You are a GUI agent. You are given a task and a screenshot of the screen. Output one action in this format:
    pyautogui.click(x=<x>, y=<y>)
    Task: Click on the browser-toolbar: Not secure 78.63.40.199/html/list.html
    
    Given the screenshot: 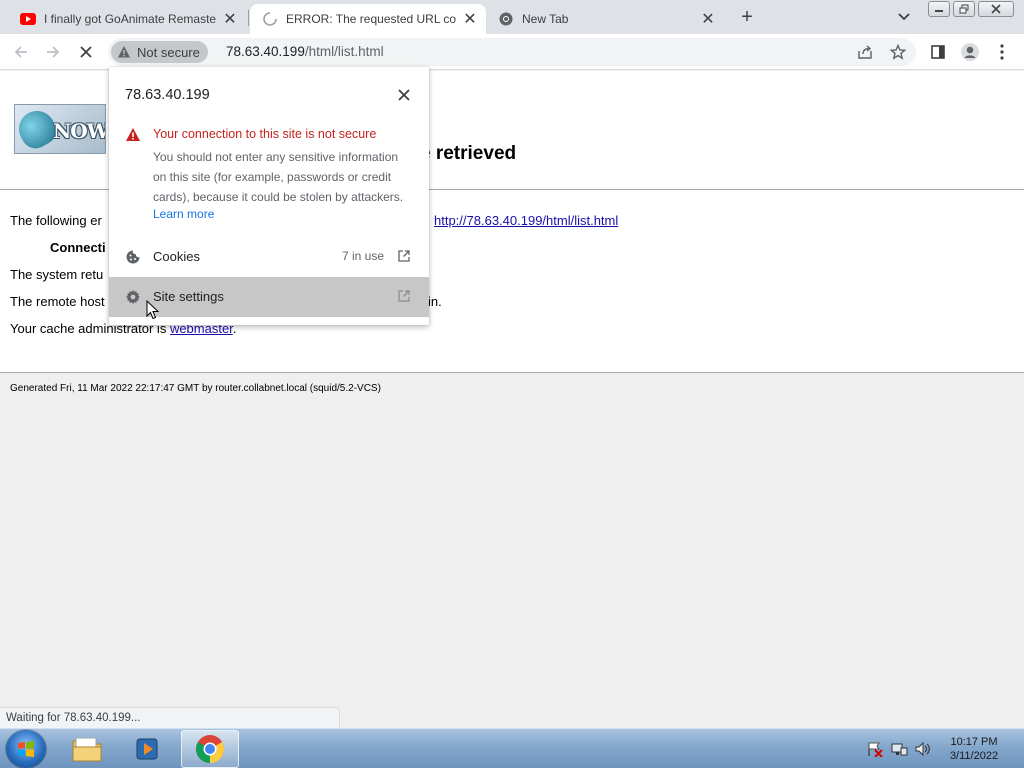 What is the action you would take?
    pyautogui.click(x=512, y=52)
    